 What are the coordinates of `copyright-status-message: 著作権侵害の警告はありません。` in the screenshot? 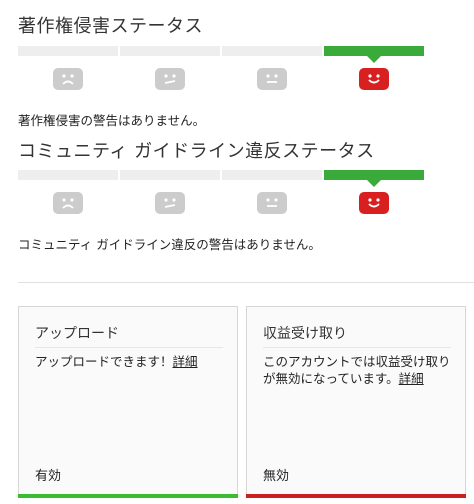 It's located at (112, 120).